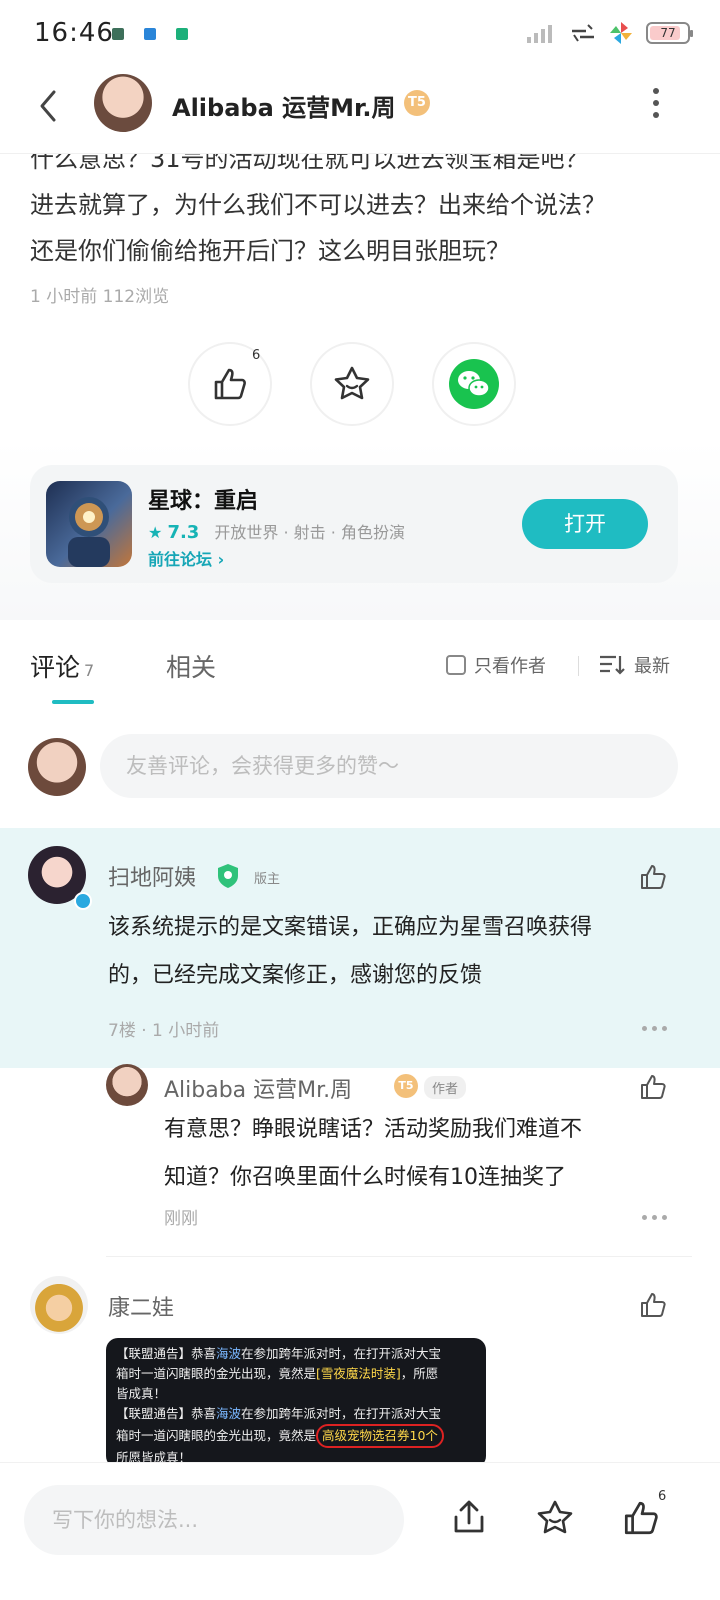 The width and height of the screenshot is (720, 1600). I want to click on commenter-name: 康二娃, so click(141, 1306).